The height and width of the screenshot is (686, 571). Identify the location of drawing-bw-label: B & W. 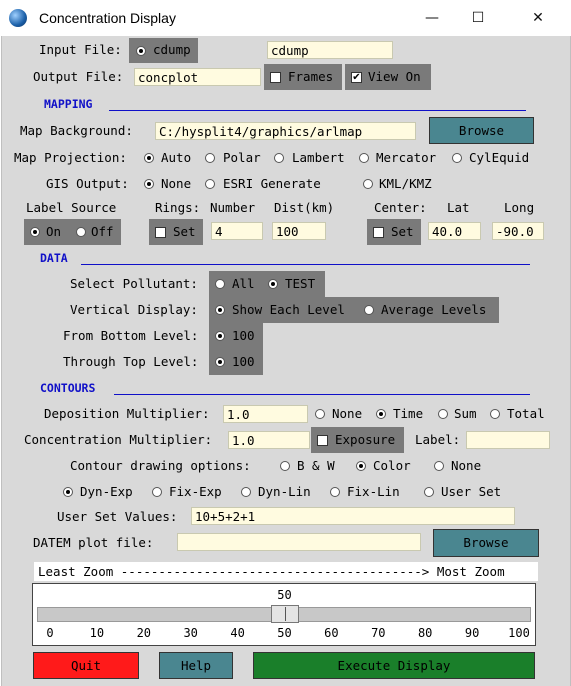
(316, 465).